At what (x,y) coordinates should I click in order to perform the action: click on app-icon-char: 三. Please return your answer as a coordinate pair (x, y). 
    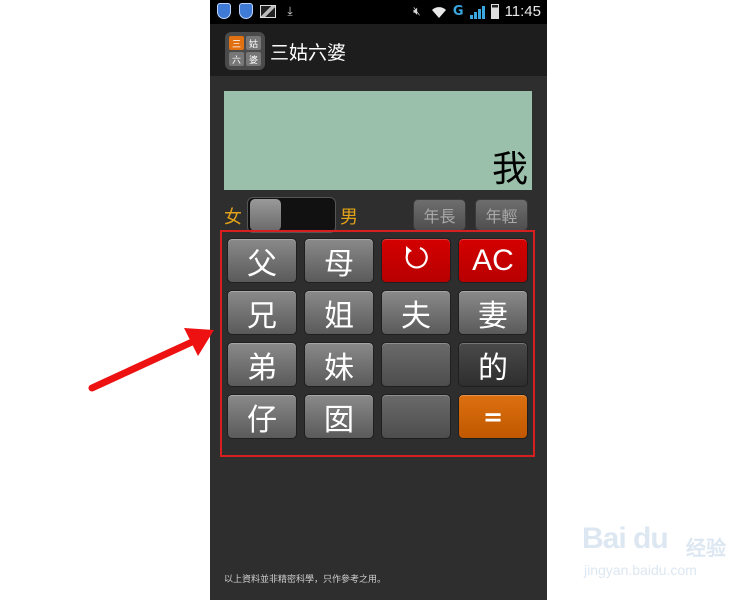
    Looking at the image, I should click on (236, 43).